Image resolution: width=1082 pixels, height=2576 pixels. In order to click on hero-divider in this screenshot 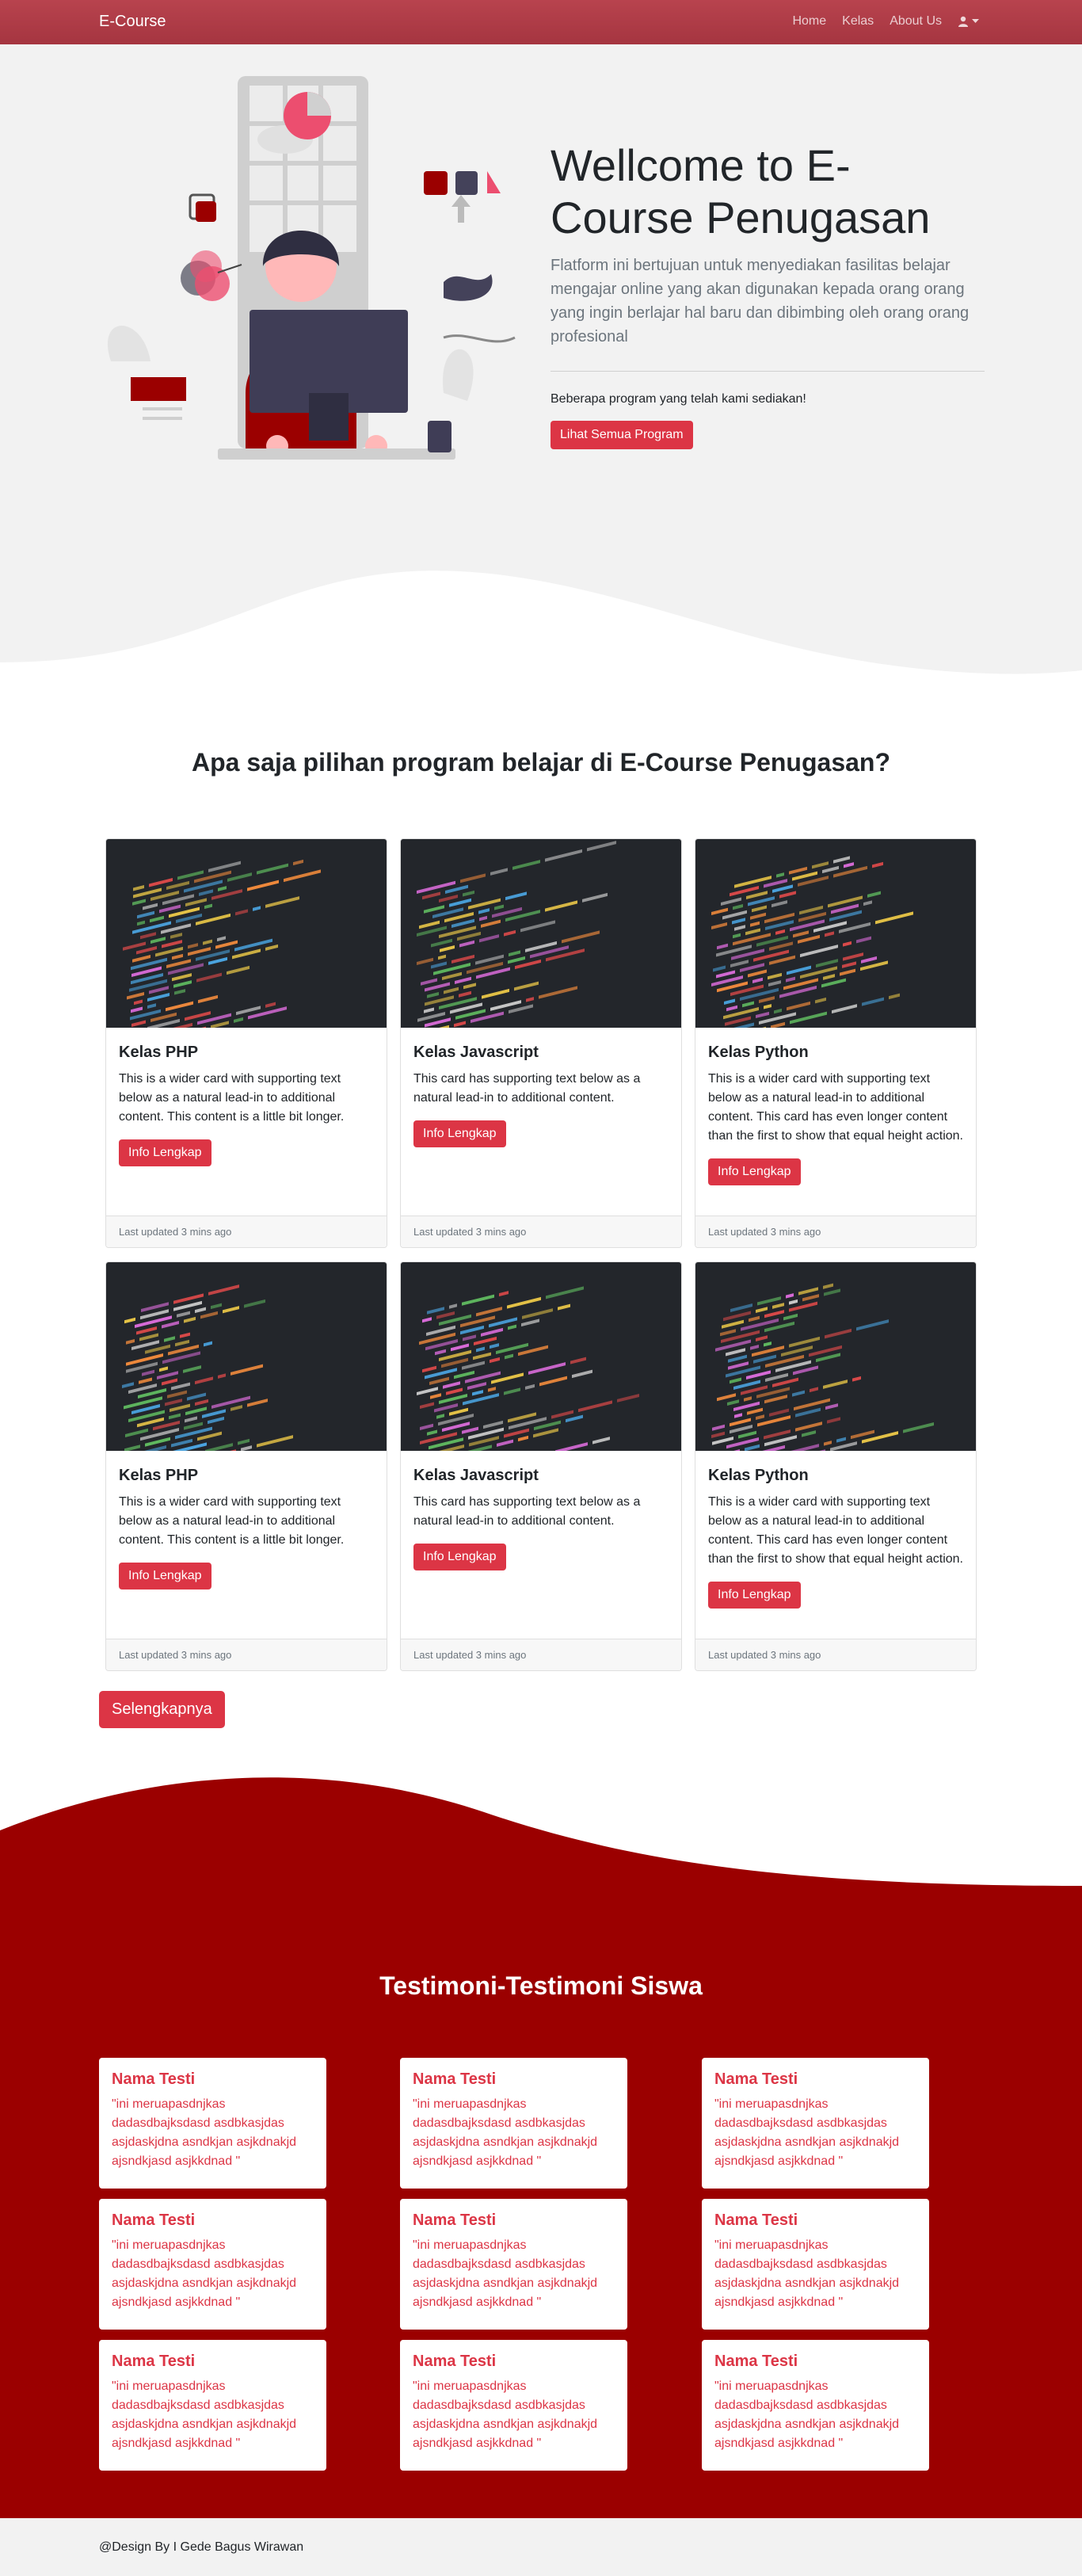, I will do `click(768, 371)`.